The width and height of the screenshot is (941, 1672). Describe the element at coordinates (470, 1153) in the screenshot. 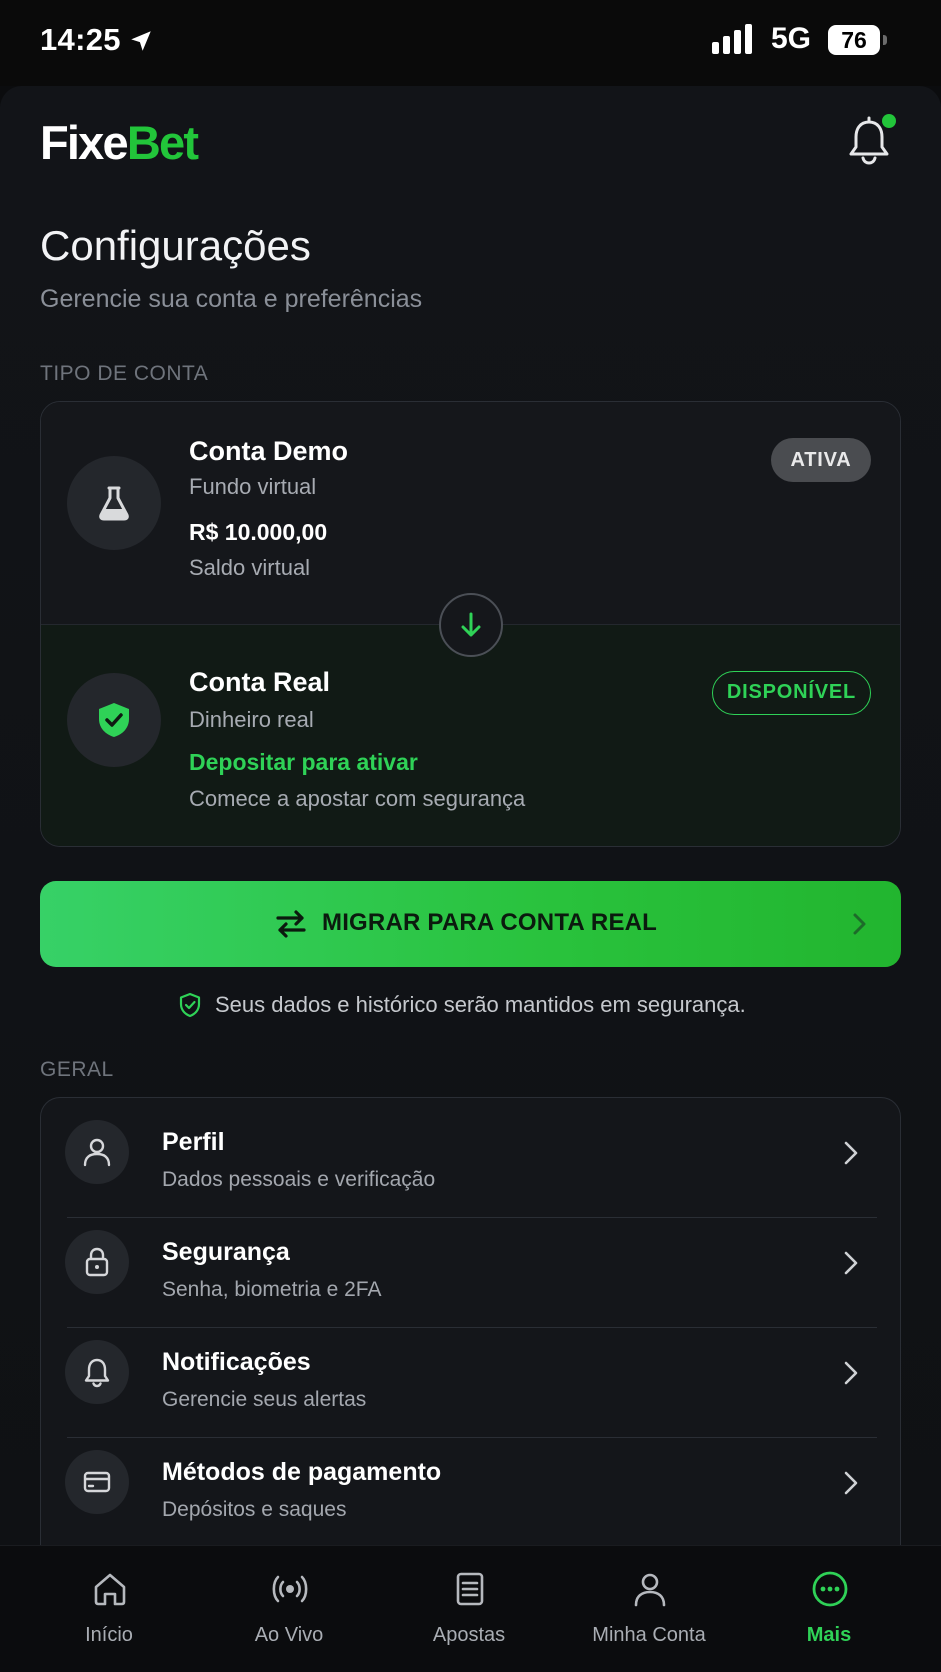

I see `settings-item-profile: Perfil Dados pessoais e verificação` at that location.